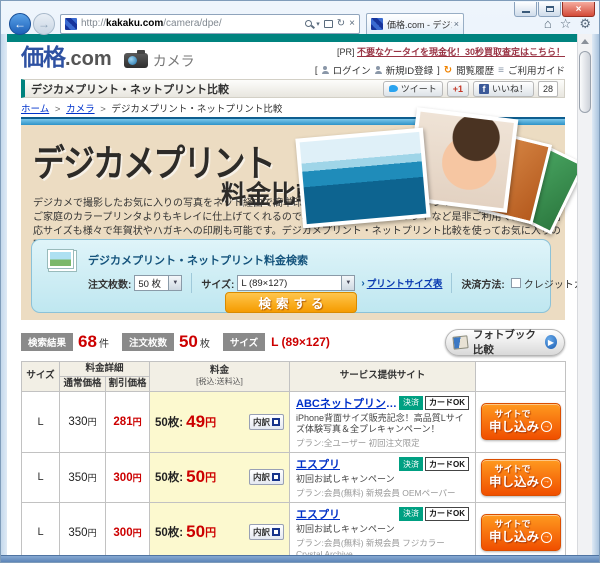  Describe the element at coordinates (309, 23) in the screenshot. I see `search-icon` at that location.